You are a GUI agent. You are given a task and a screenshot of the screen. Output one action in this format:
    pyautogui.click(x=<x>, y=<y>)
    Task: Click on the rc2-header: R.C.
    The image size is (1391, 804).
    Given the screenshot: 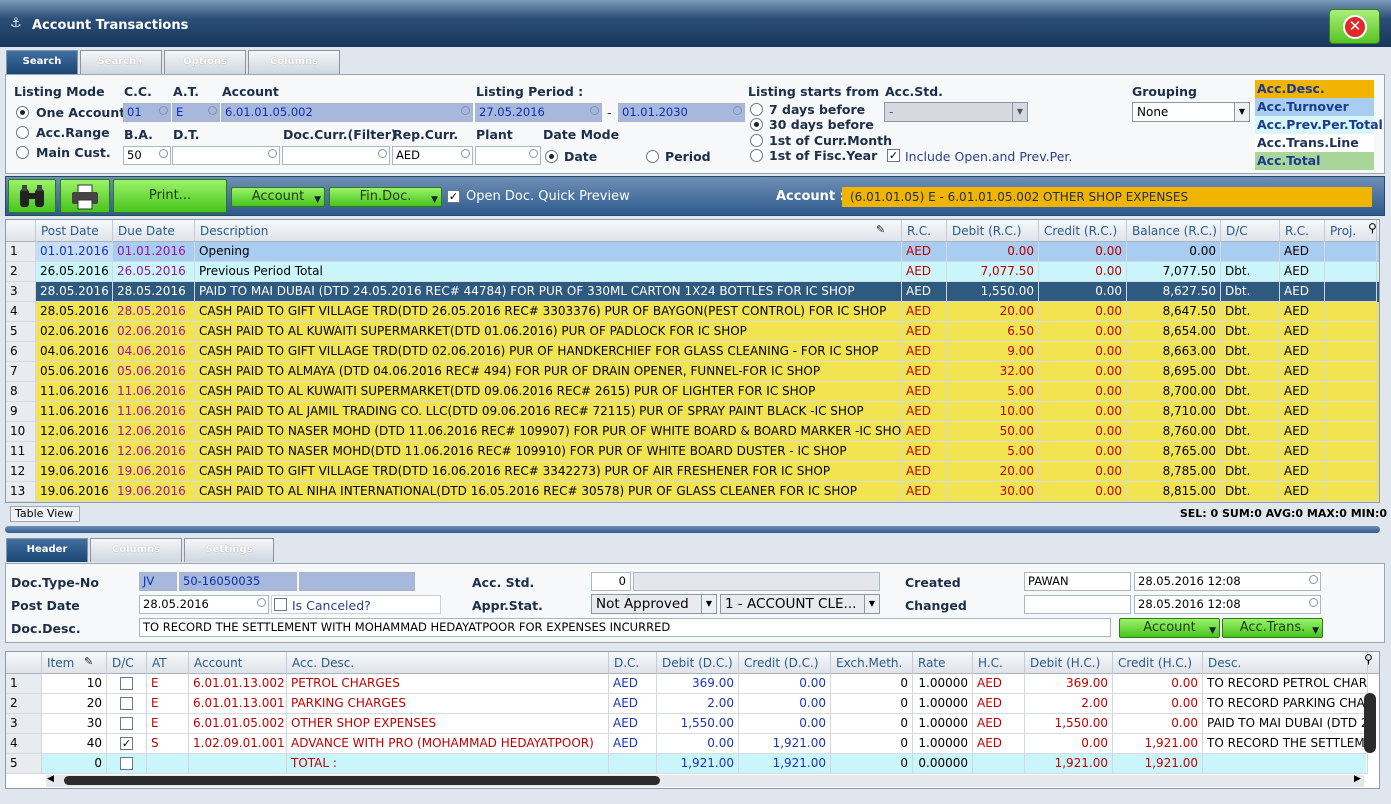 What is the action you would take?
    pyautogui.click(x=1302, y=231)
    